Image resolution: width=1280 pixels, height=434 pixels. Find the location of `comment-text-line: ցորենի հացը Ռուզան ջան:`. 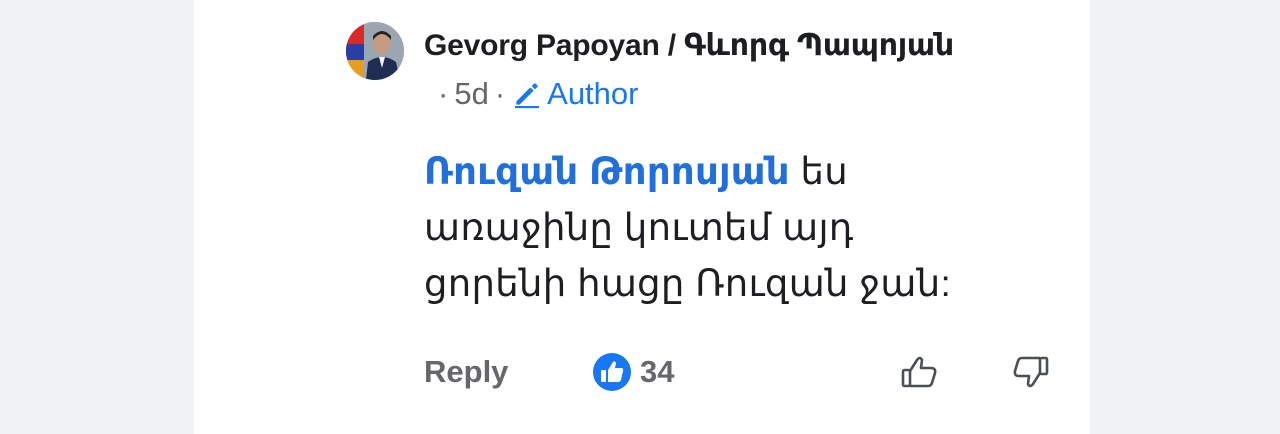

comment-text-line: ցորենի հացը Ռուզան ջան: is located at coordinates (688, 283).